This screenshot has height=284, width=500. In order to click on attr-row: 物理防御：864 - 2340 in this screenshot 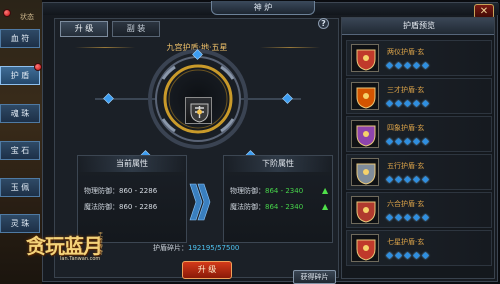, I will do `click(266, 191)`.